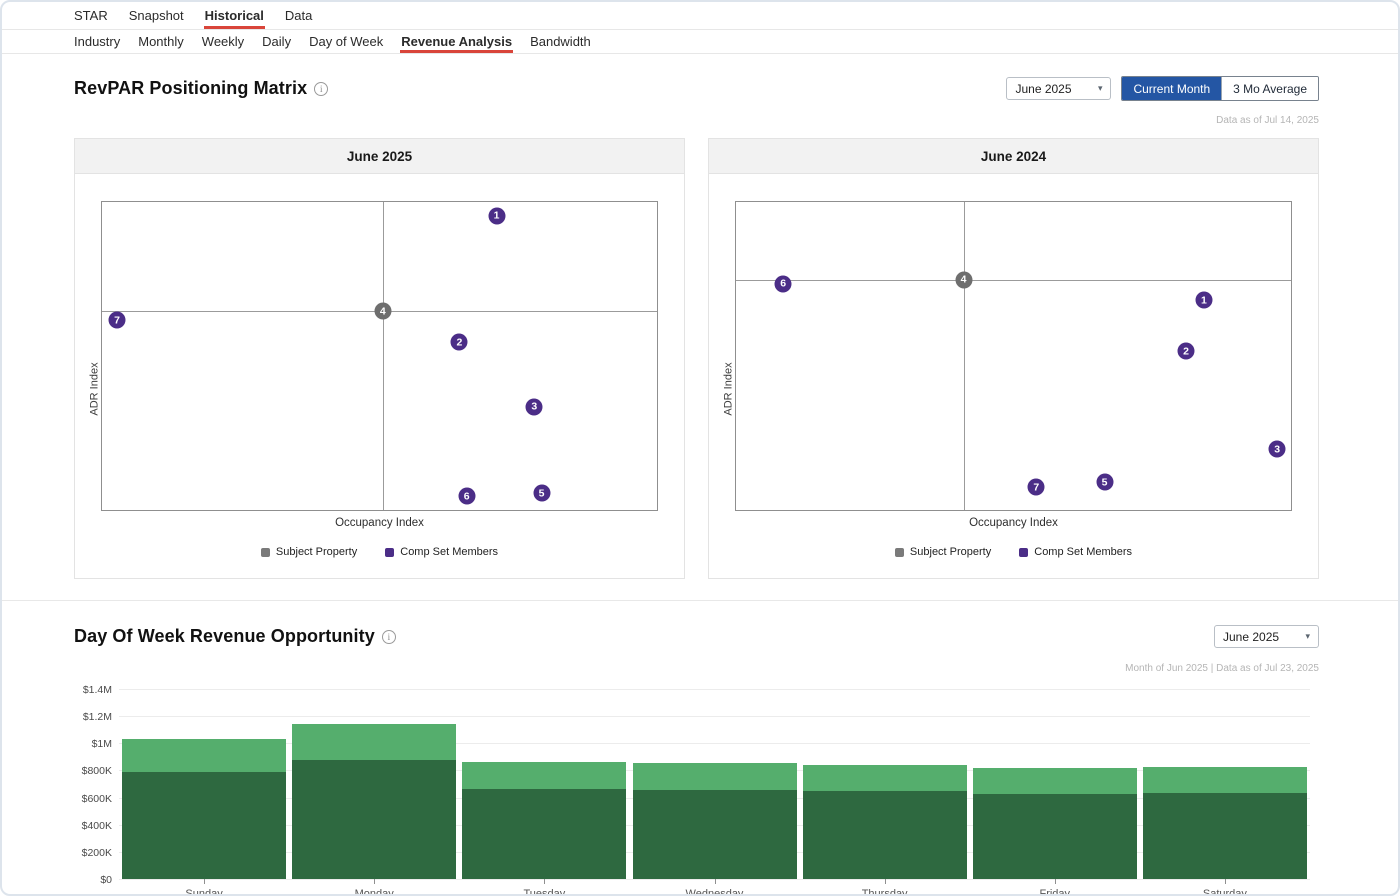 The height and width of the screenshot is (896, 1400). I want to click on dow-month-select: June 2025 ▾, so click(1266, 636).